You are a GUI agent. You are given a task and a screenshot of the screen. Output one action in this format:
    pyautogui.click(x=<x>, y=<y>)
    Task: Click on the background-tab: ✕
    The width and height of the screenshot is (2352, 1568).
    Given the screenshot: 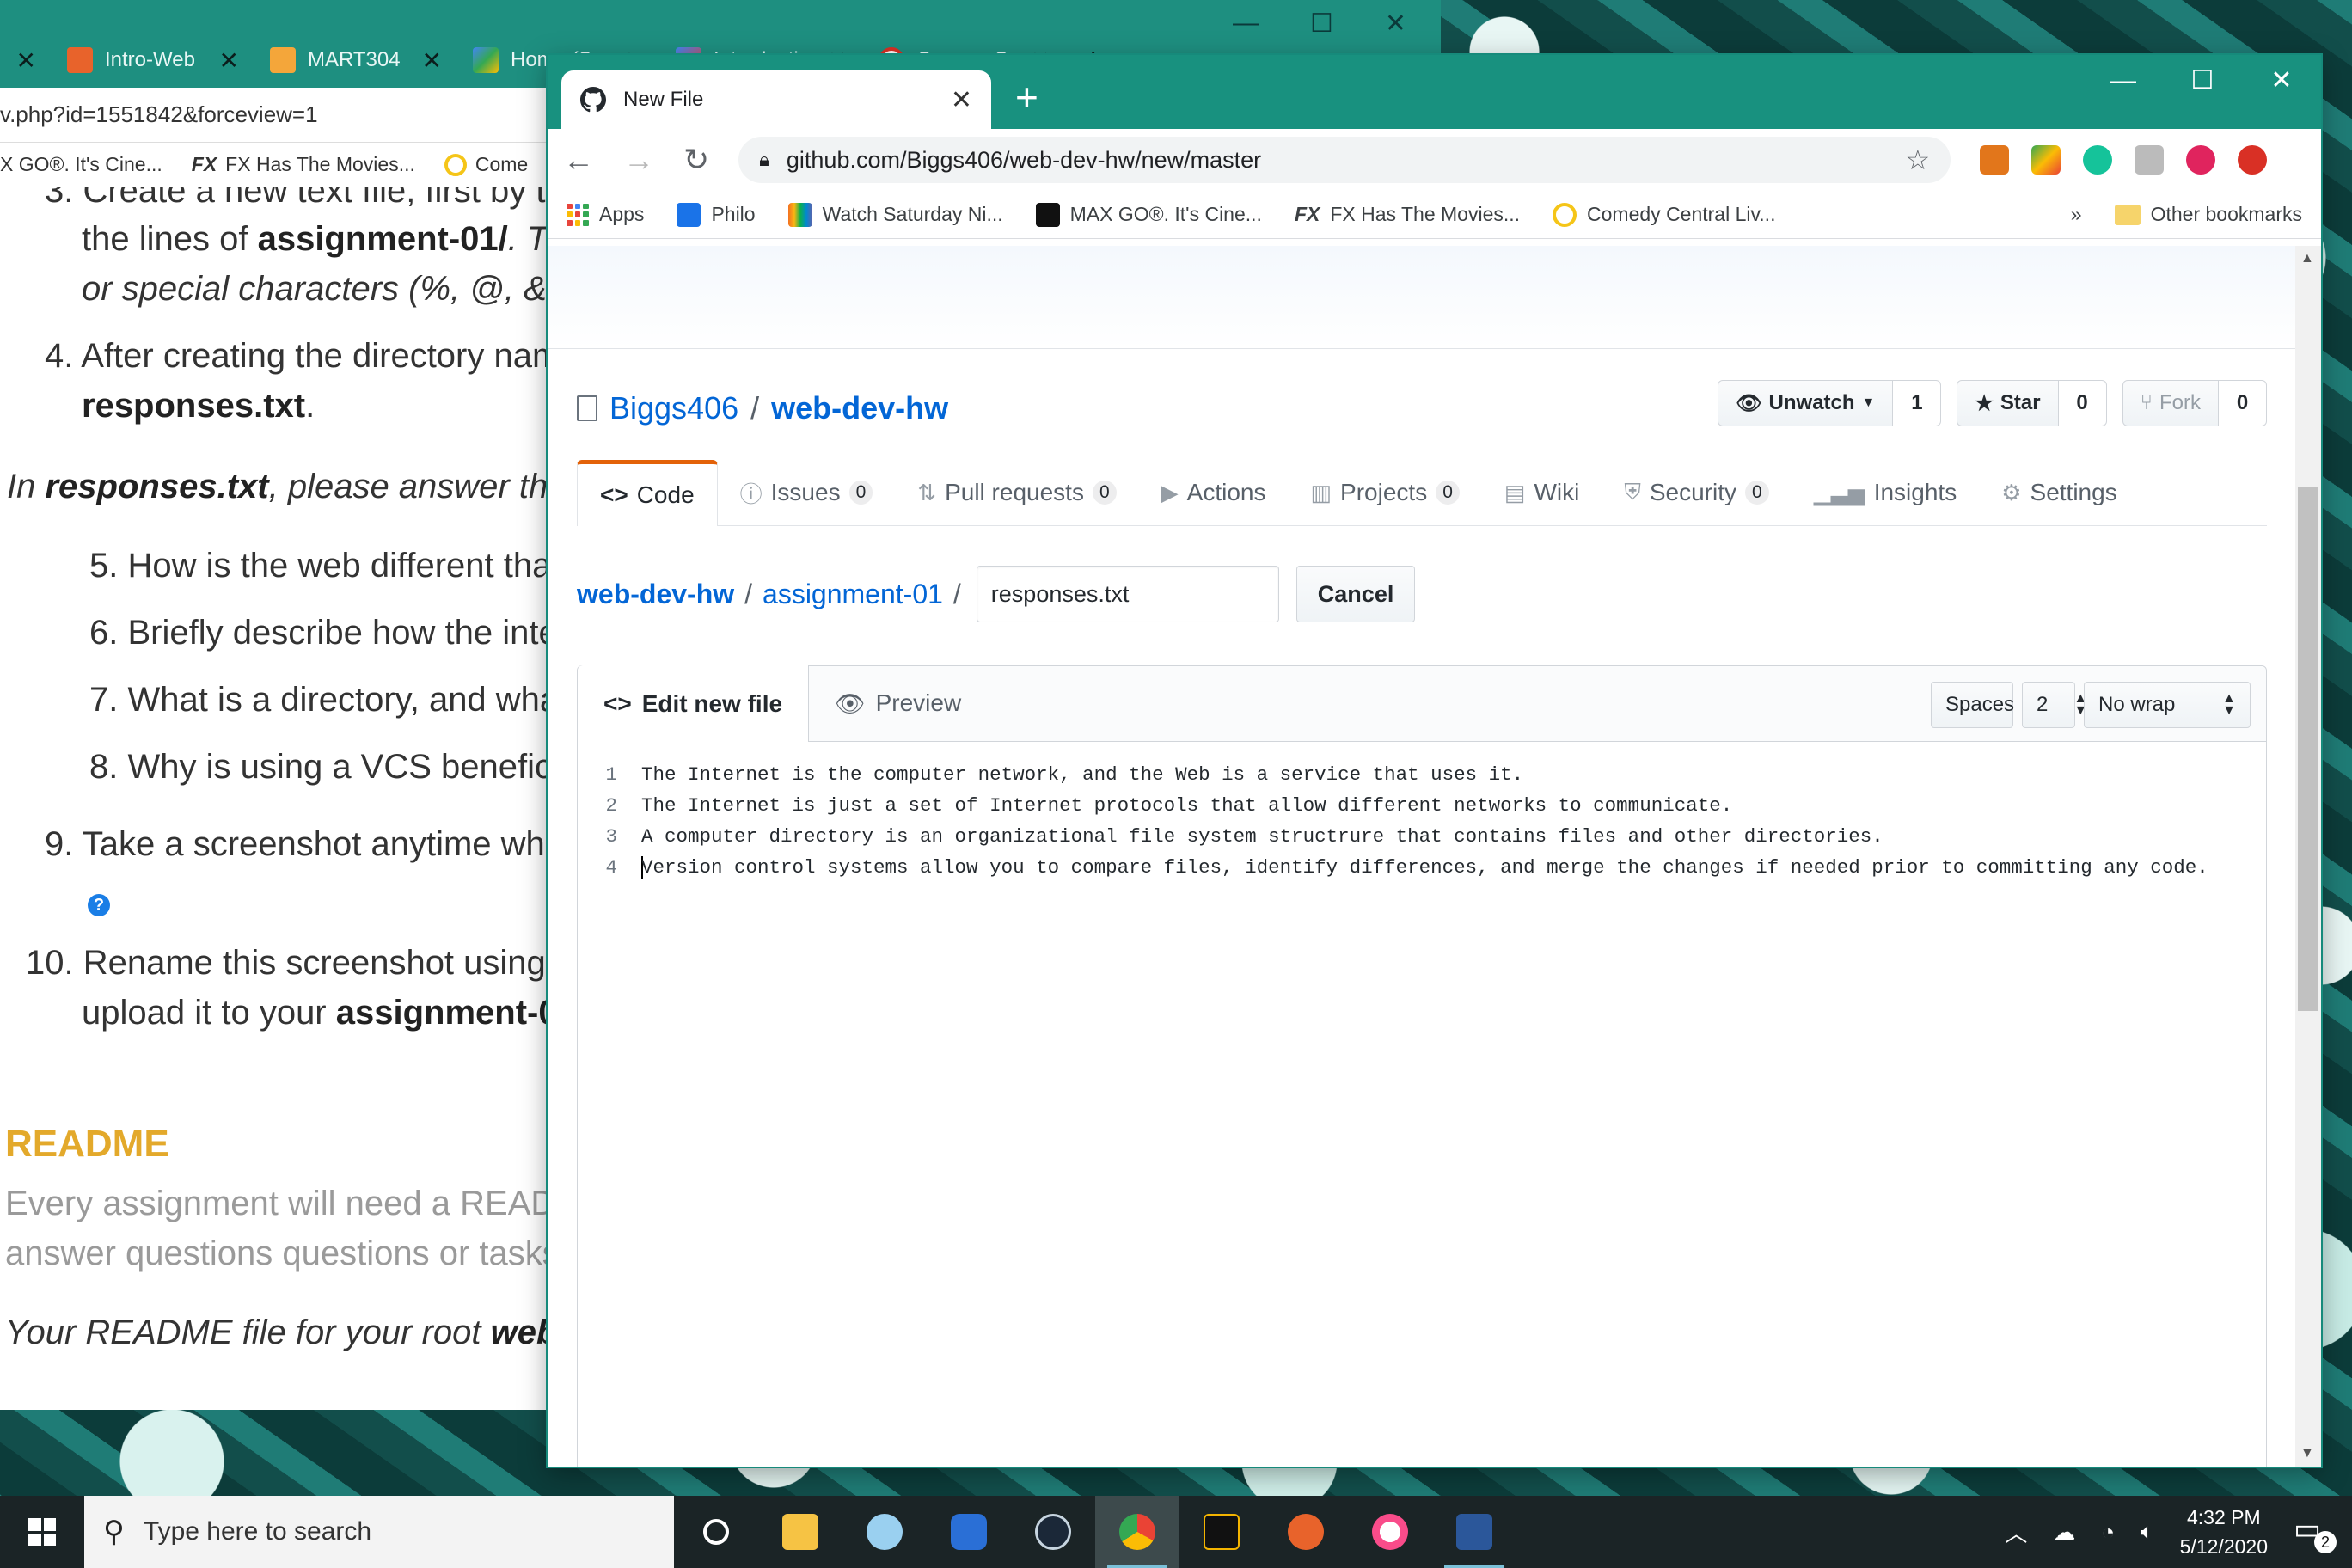 What is the action you would take?
    pyautogui.click(x=26, y=60)
    